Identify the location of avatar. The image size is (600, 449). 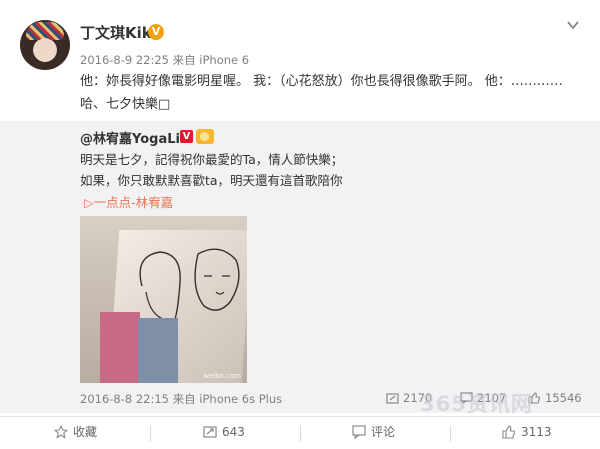
(45, 45).